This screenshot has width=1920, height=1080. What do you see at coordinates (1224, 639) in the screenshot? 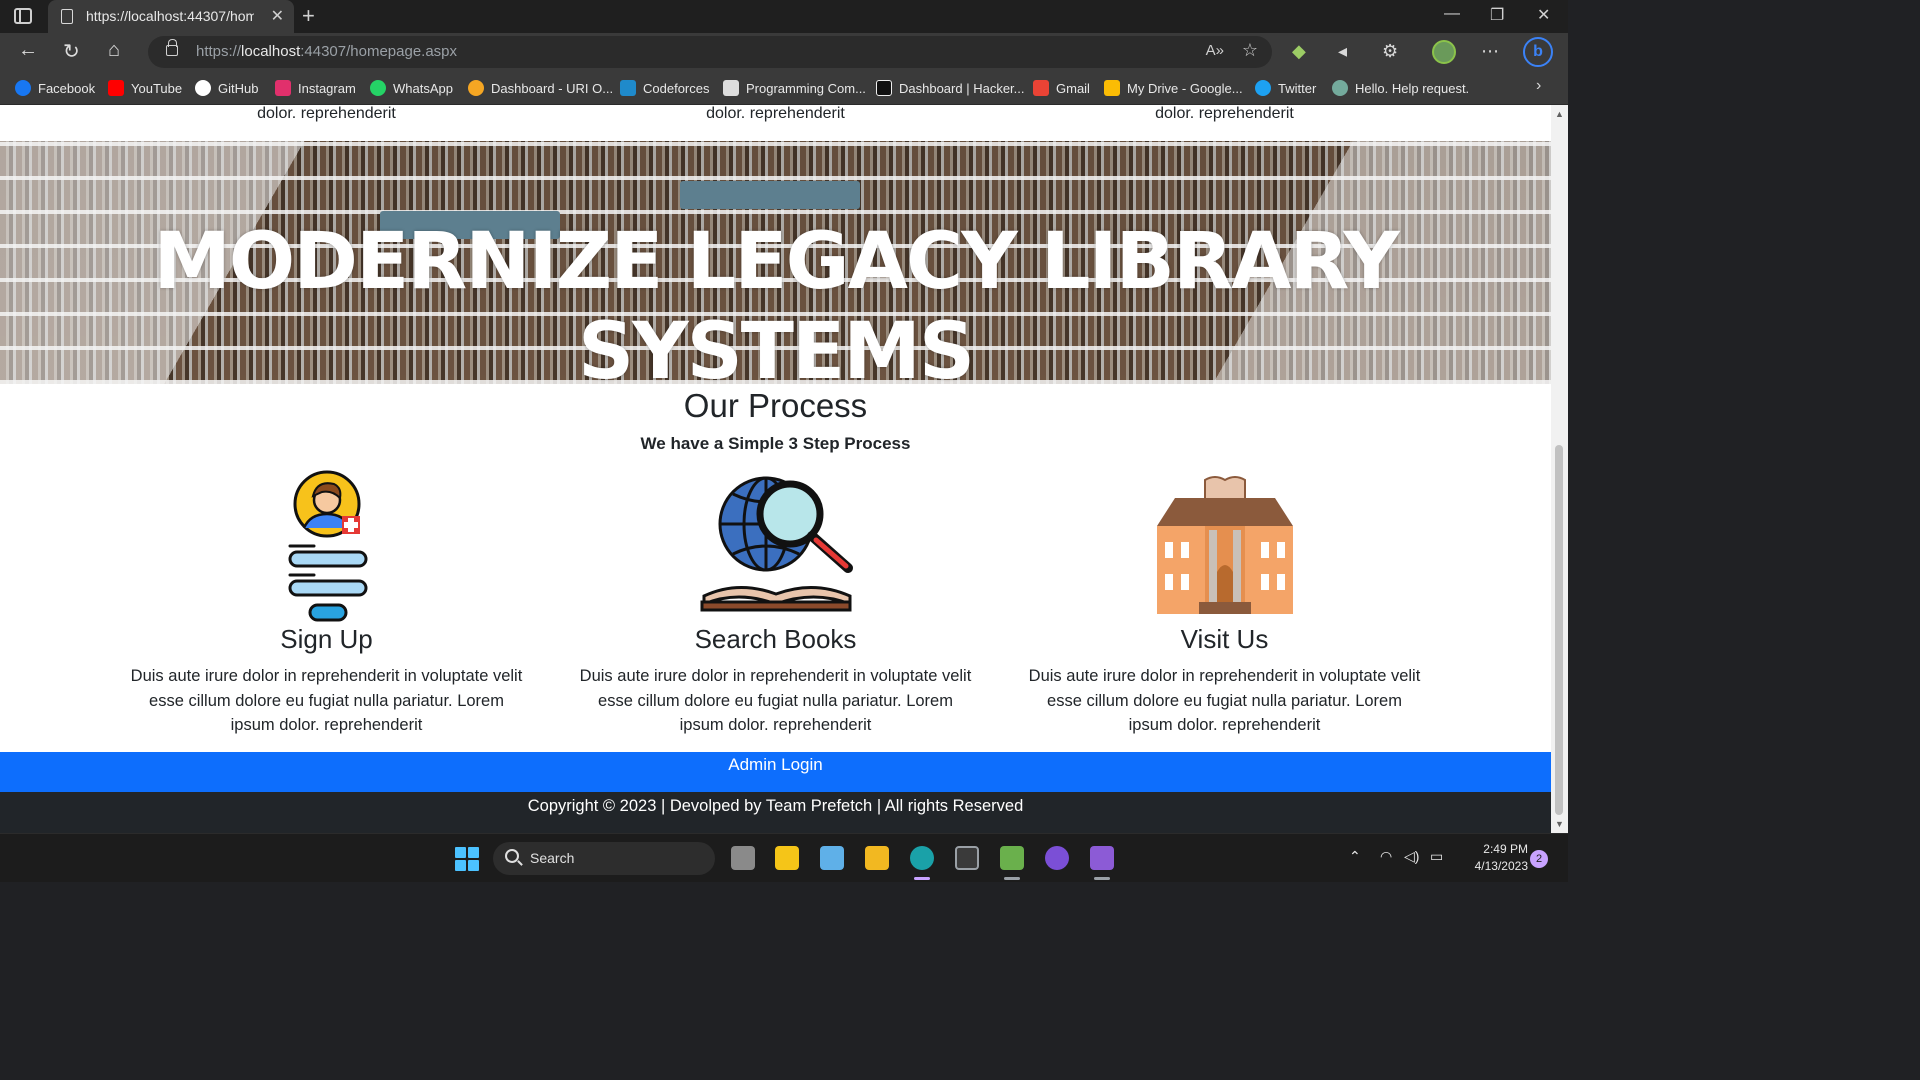
I see `step-title: Visit Us` at bounding box center [1224, 639].